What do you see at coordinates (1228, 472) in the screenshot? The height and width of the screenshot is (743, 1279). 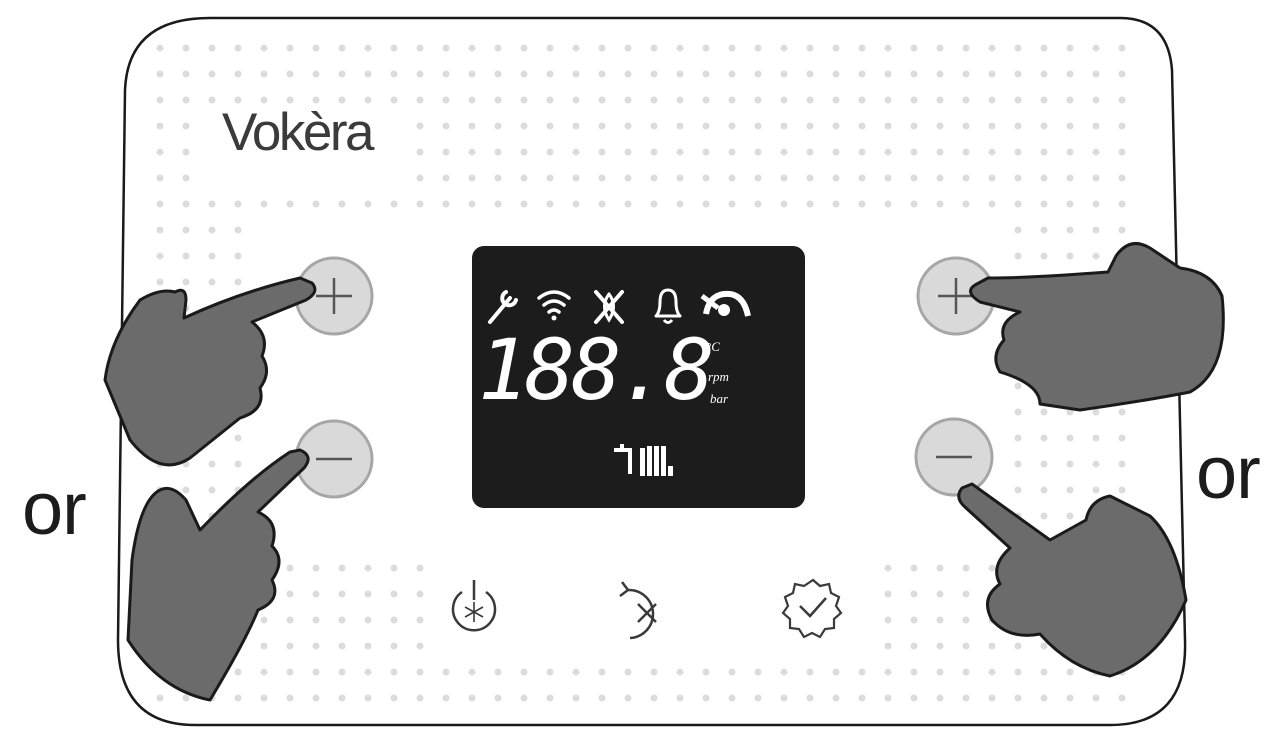 I see `or-label-right: or` at bounding box center [1228, 472].